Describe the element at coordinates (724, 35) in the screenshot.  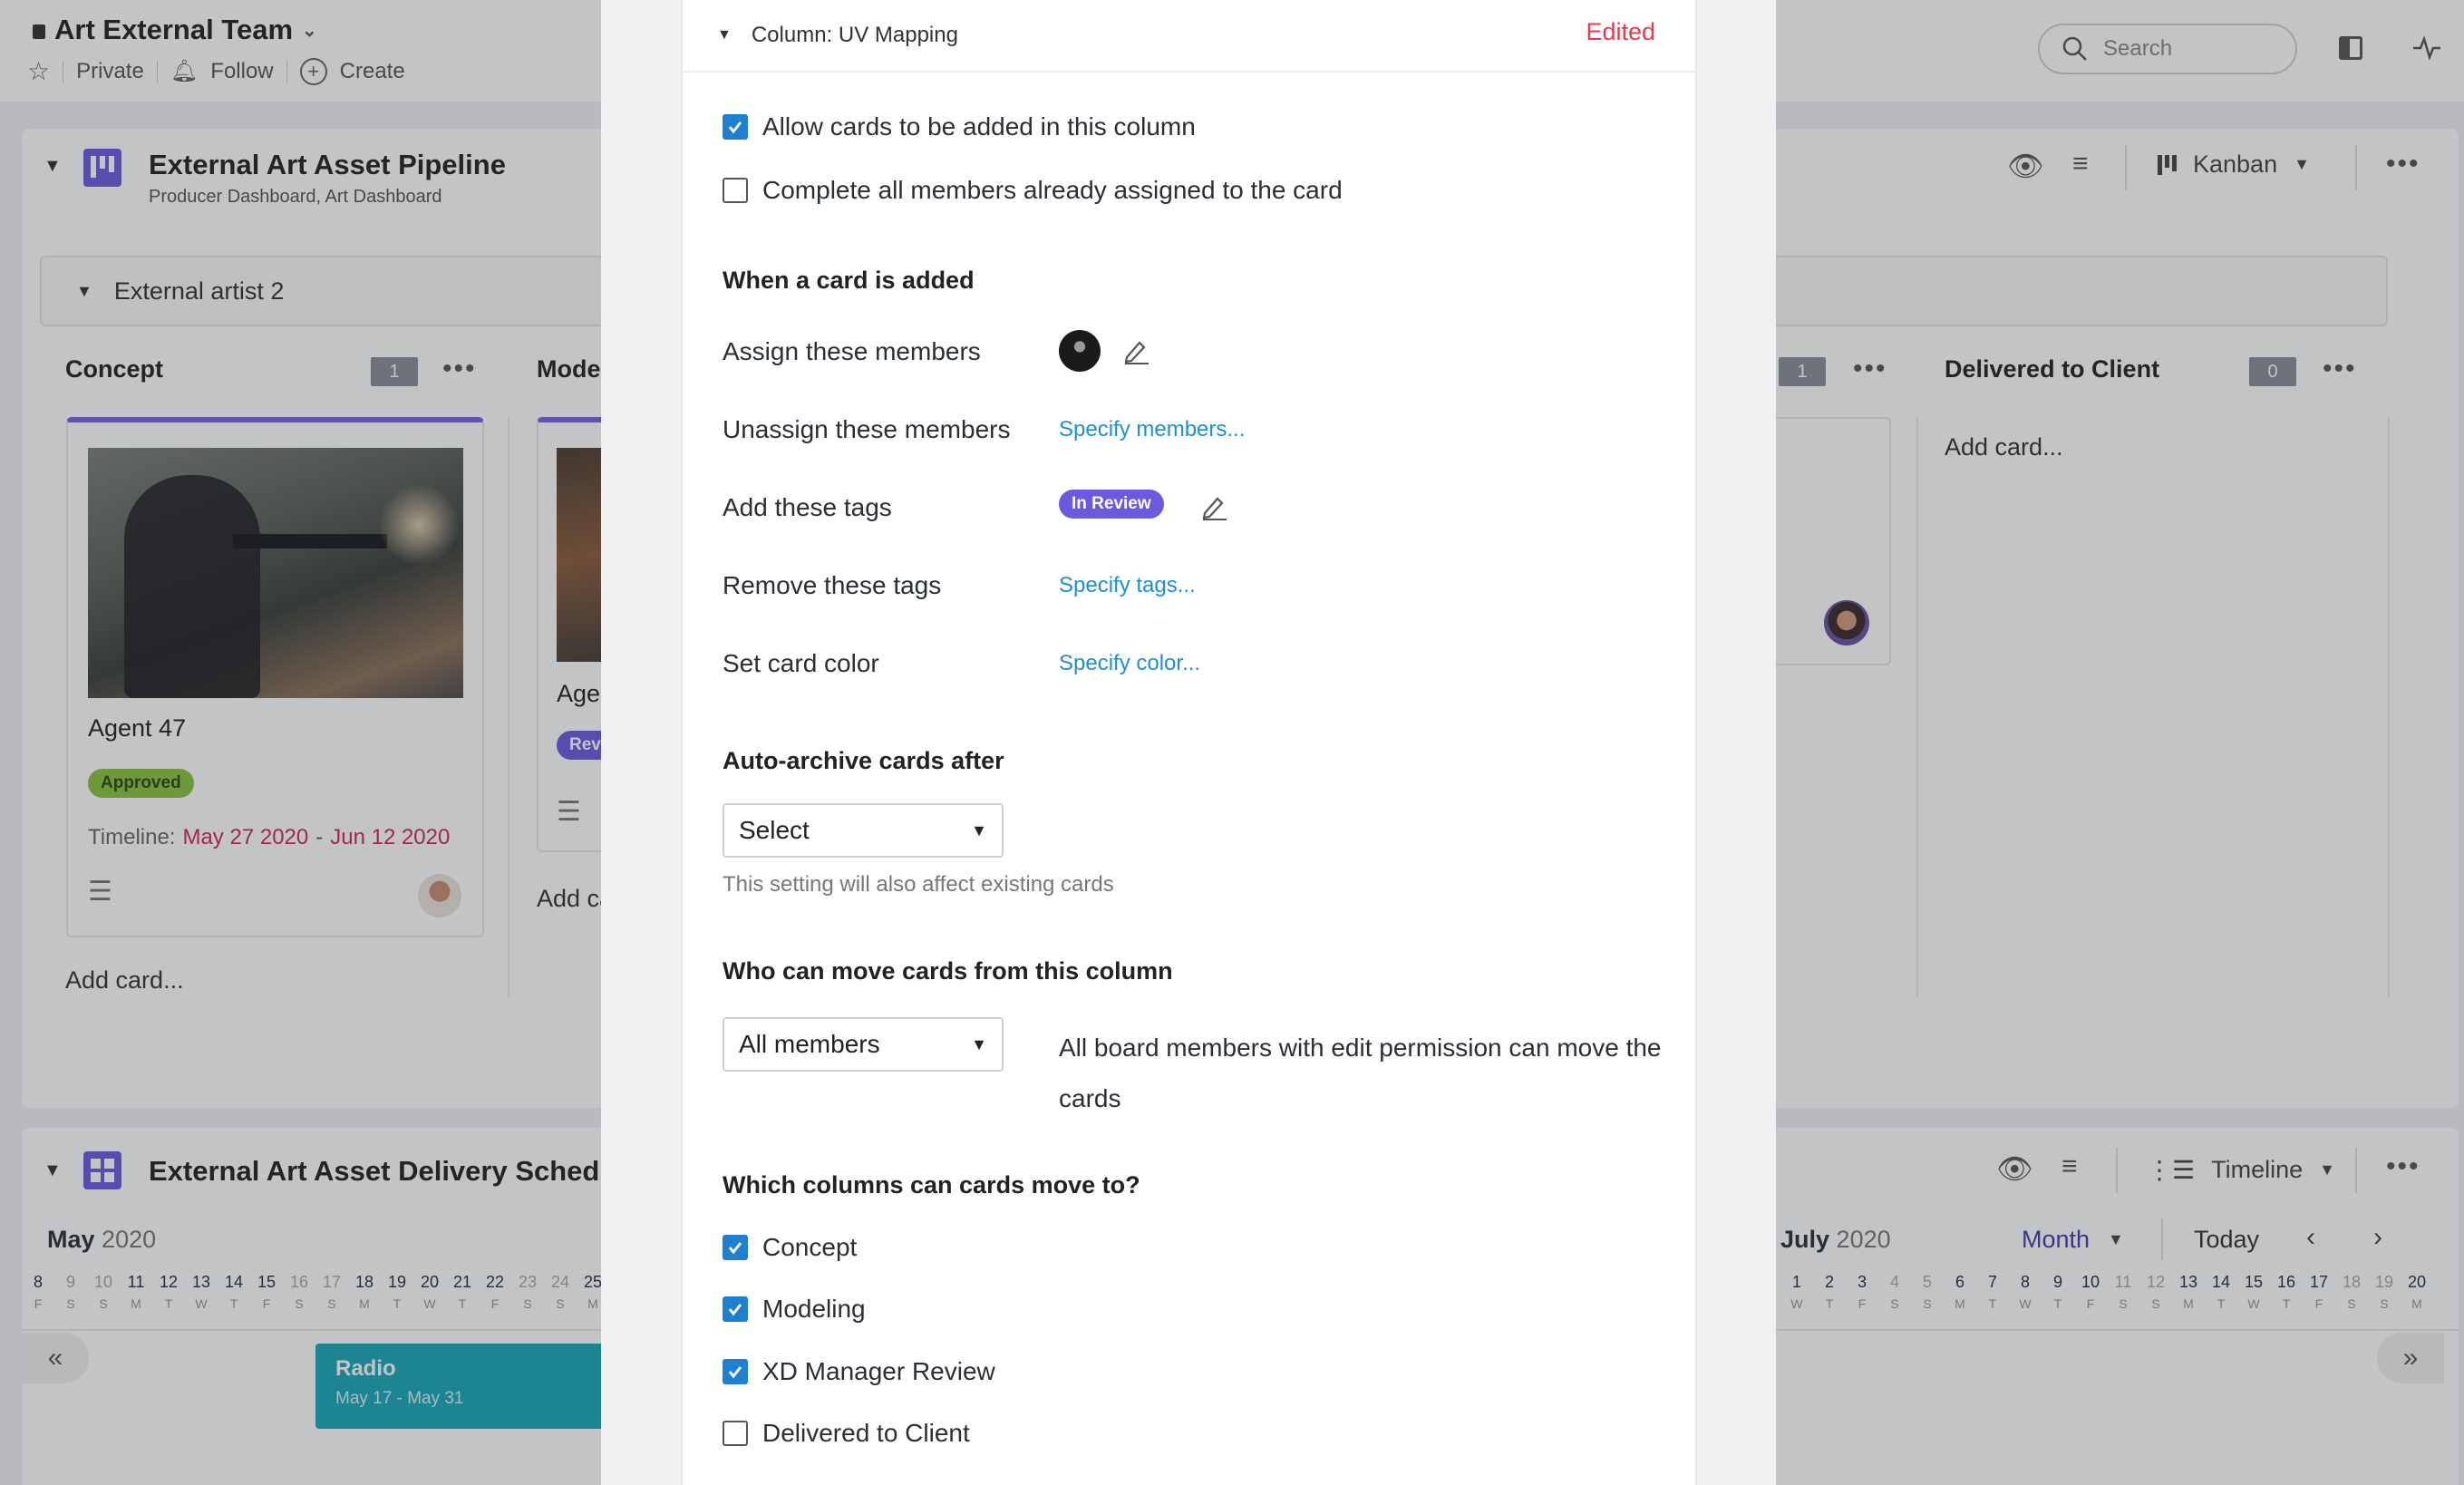
I see `collapse-icon: ▼` at that location.